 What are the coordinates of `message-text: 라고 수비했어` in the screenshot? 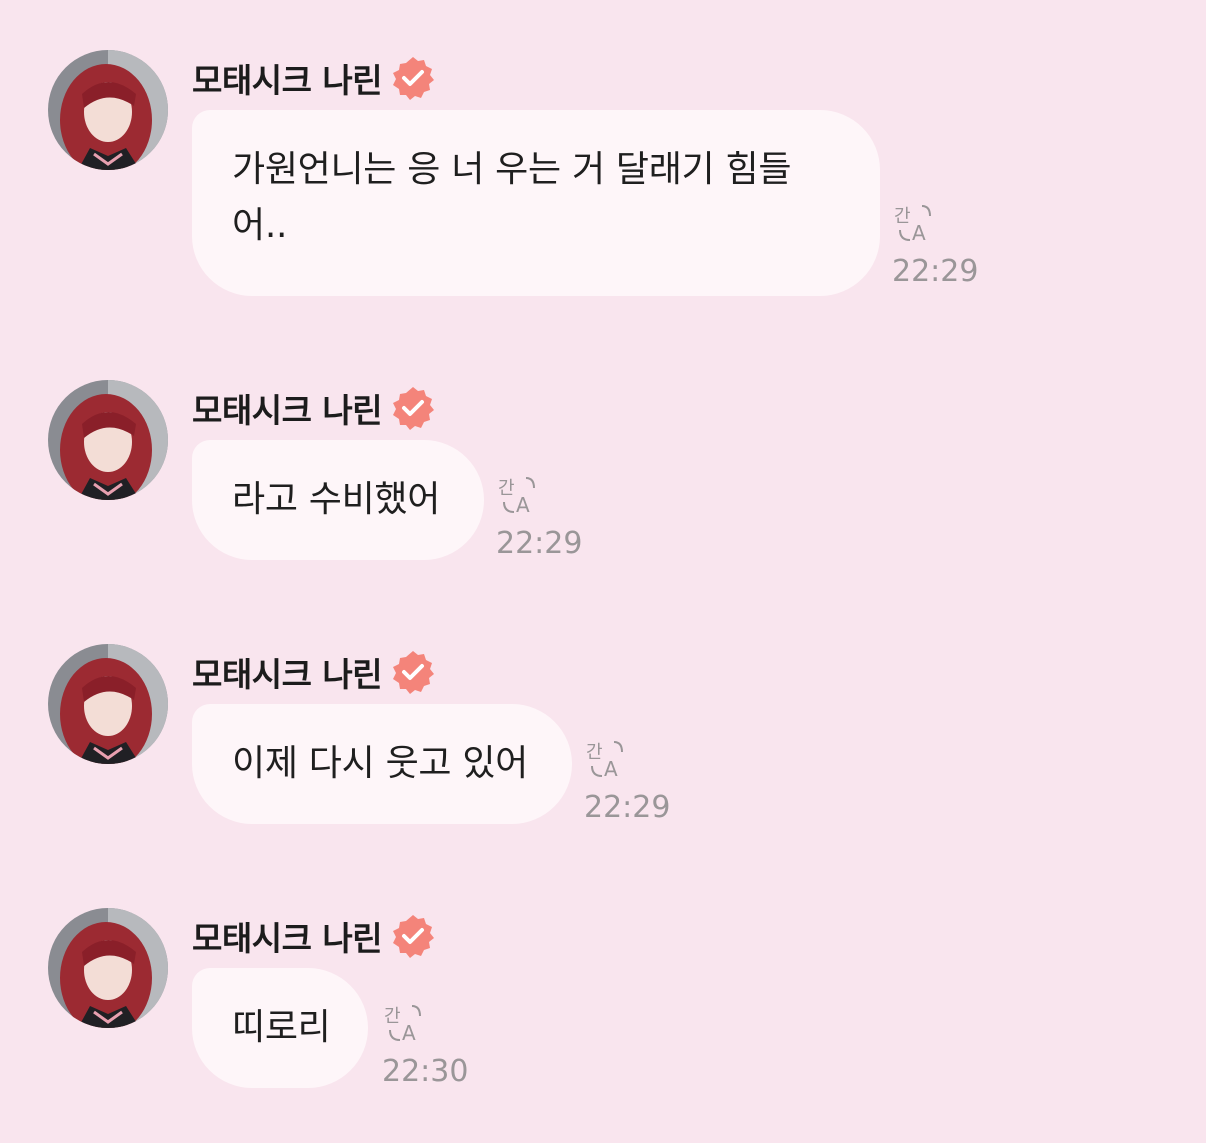 It's located at (336, 499).